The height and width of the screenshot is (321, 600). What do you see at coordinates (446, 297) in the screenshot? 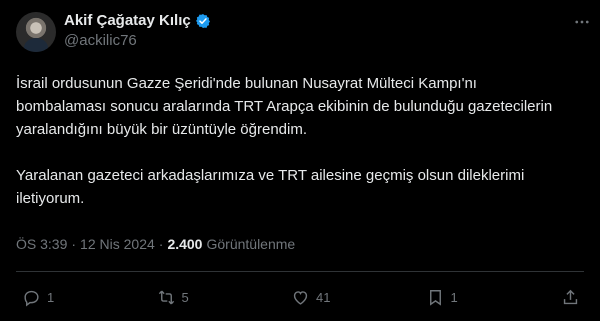
I see `bookmark-button: 1` at bounding box center [446, 297].